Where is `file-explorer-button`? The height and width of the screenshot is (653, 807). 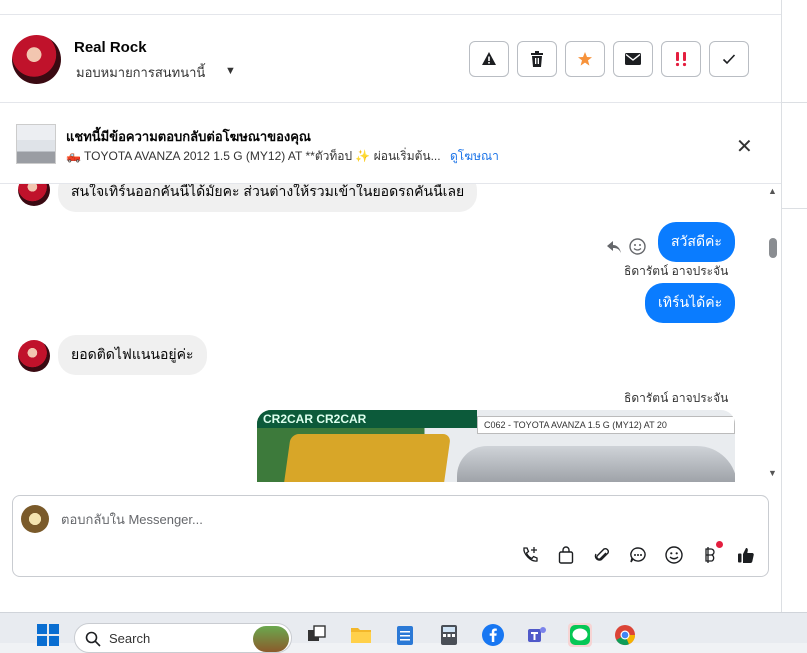
file-explorer-button is located at coordinates (361, 635).